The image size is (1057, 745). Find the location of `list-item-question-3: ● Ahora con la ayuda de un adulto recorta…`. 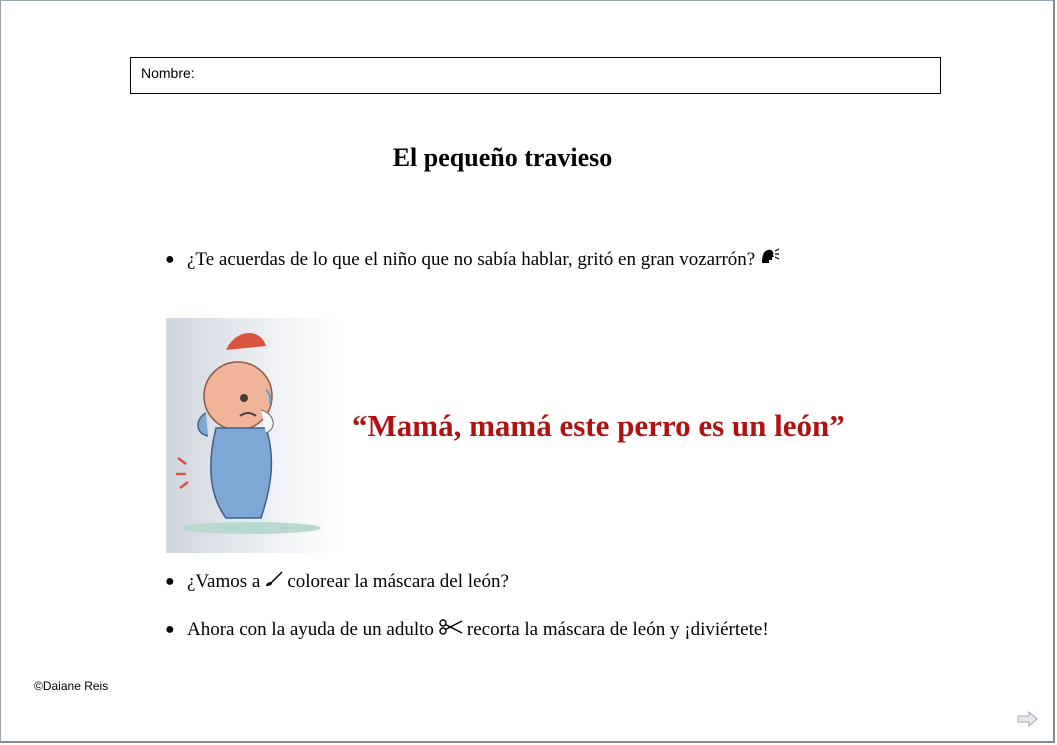

list-item-question-3: ● Ahora con la ayuda de un adulto recorta… is located at coordinates (467, 630).